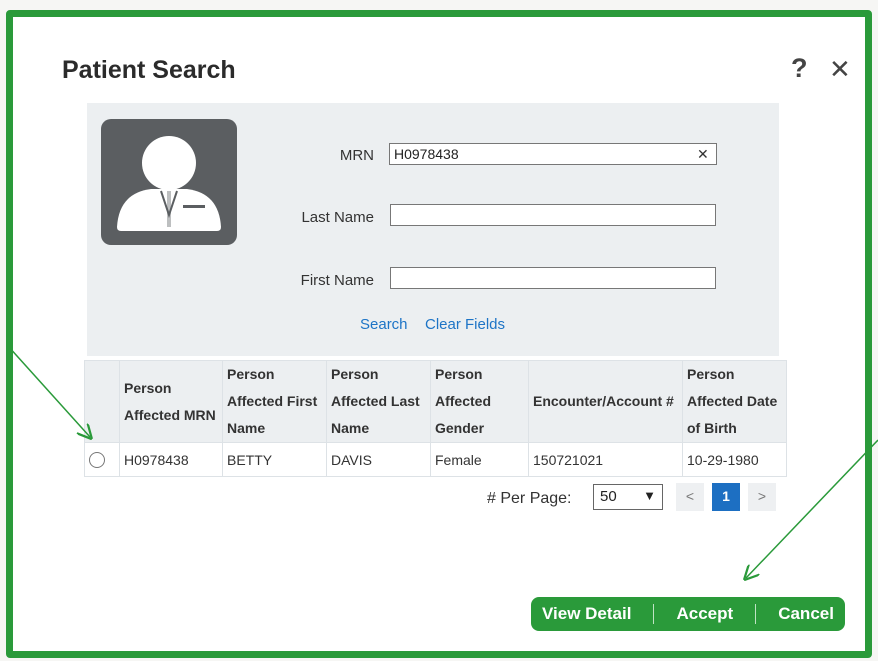  What do you see at coordinates (806, 614) in the screenshot?
I see `cancel-button: Cancel` at bounding box center [806, 614].